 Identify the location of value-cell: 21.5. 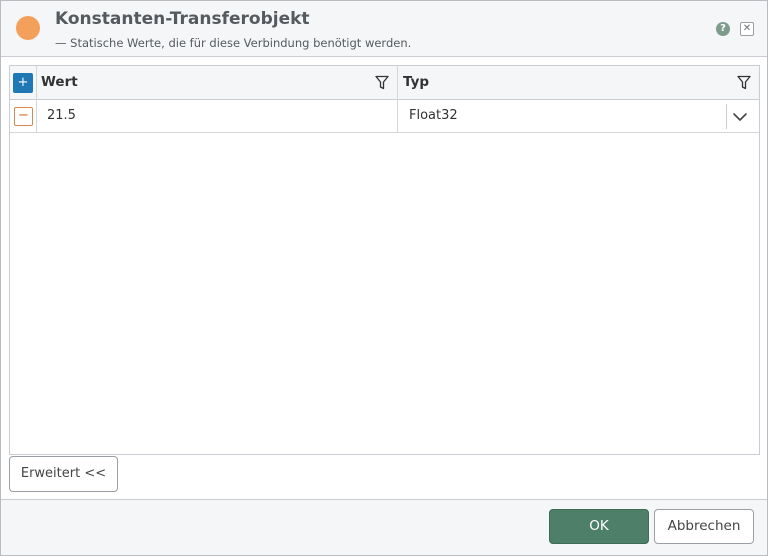
(61, 115).